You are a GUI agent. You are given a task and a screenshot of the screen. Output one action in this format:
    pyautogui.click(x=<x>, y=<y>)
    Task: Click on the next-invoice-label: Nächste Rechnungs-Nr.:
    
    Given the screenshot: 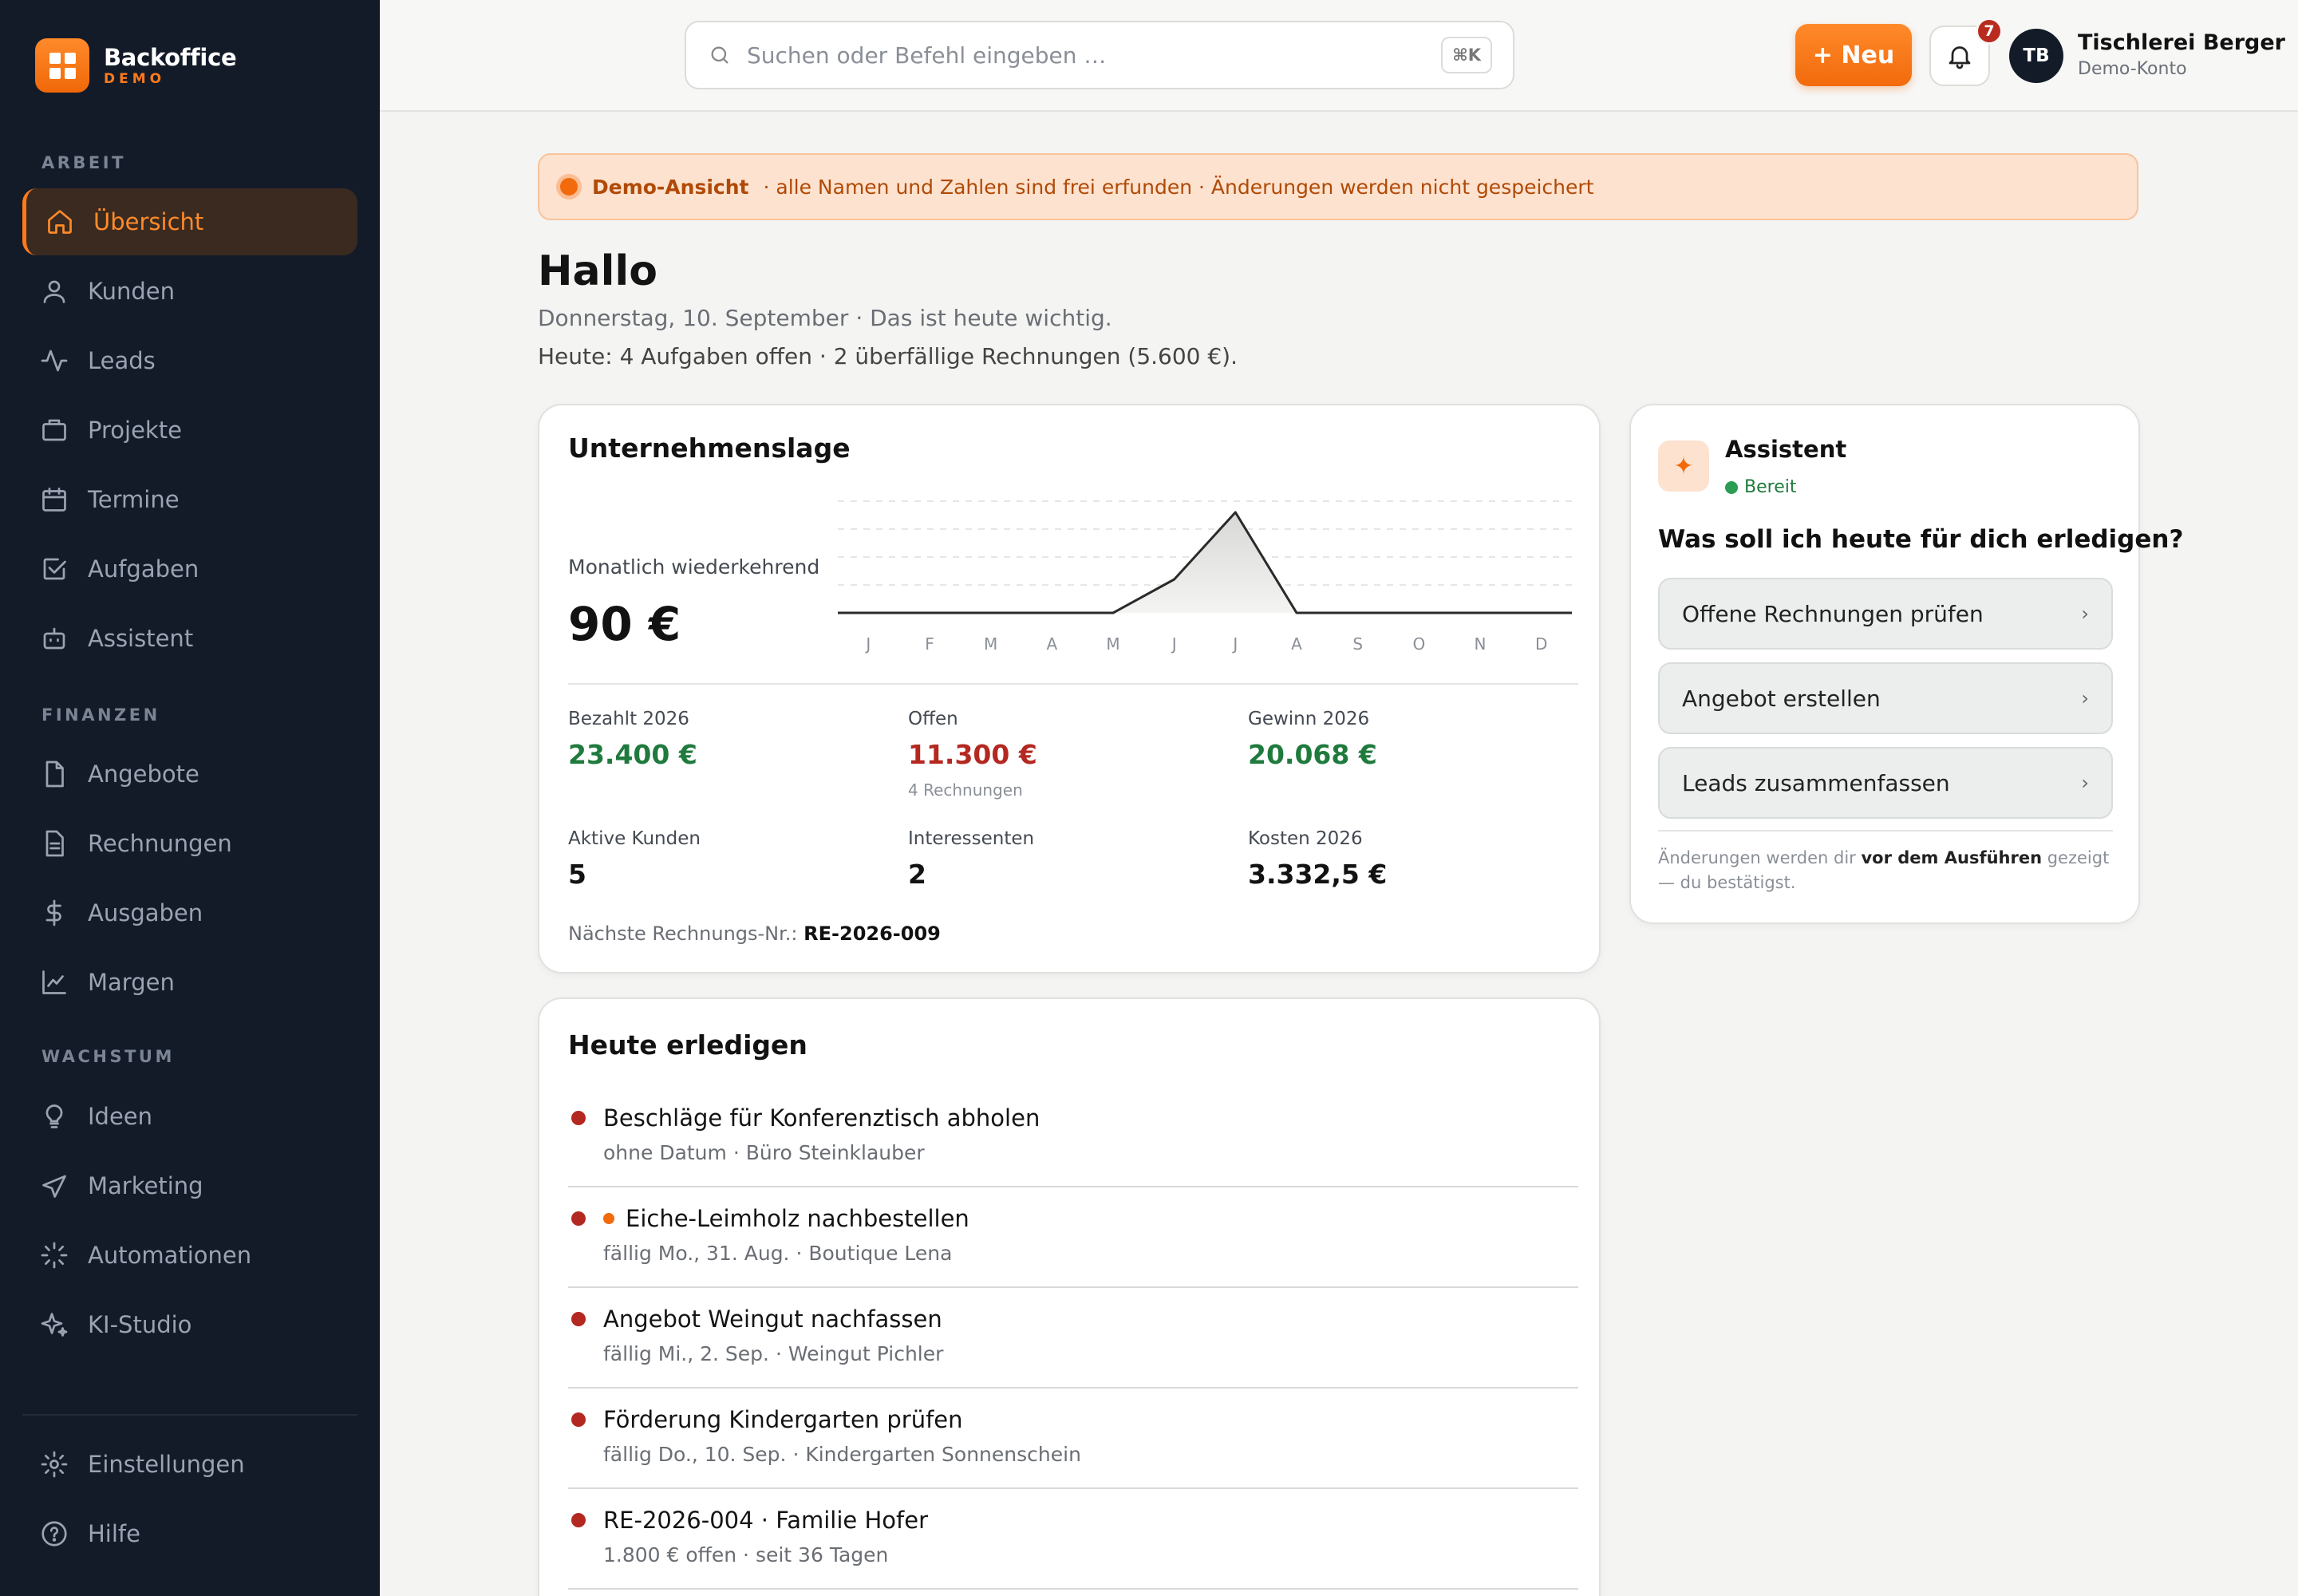 What is the action you would take?
    pyautogui.click(x=683, y=933)
    